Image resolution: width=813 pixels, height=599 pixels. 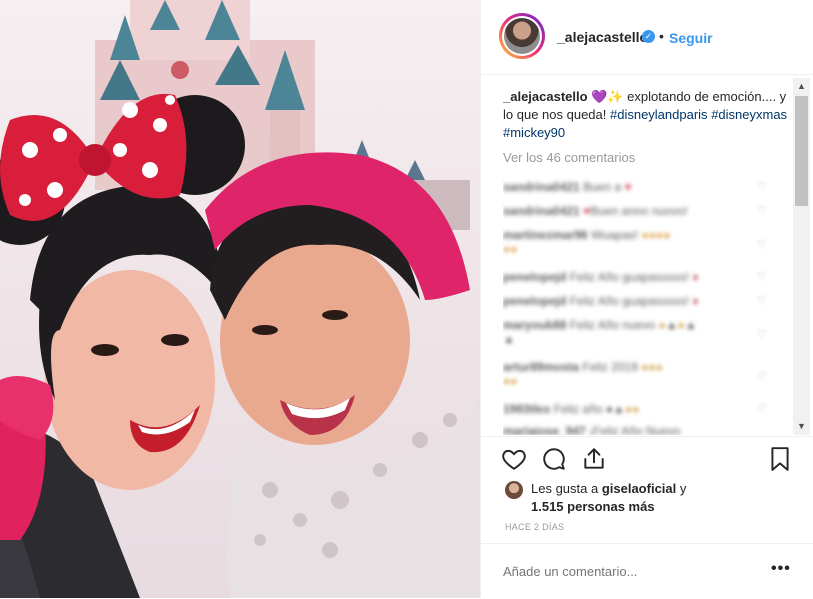 I want to click on list-item: mariaiose_947 ¡Feliz Año Nuevo, so click(x=591, y=429).